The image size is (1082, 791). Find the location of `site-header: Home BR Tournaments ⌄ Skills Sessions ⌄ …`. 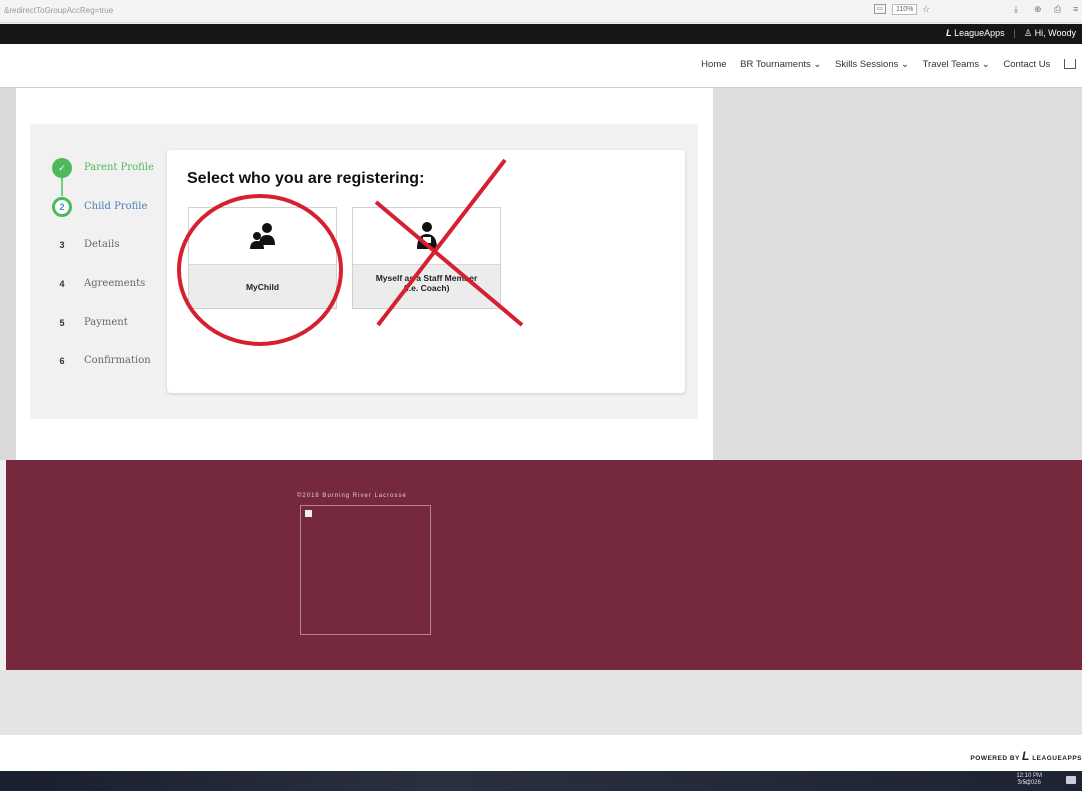

site-header: Home BR Tournaments ⌄ Skills Sessions ⌄ … is located at coordinates (541, 66).